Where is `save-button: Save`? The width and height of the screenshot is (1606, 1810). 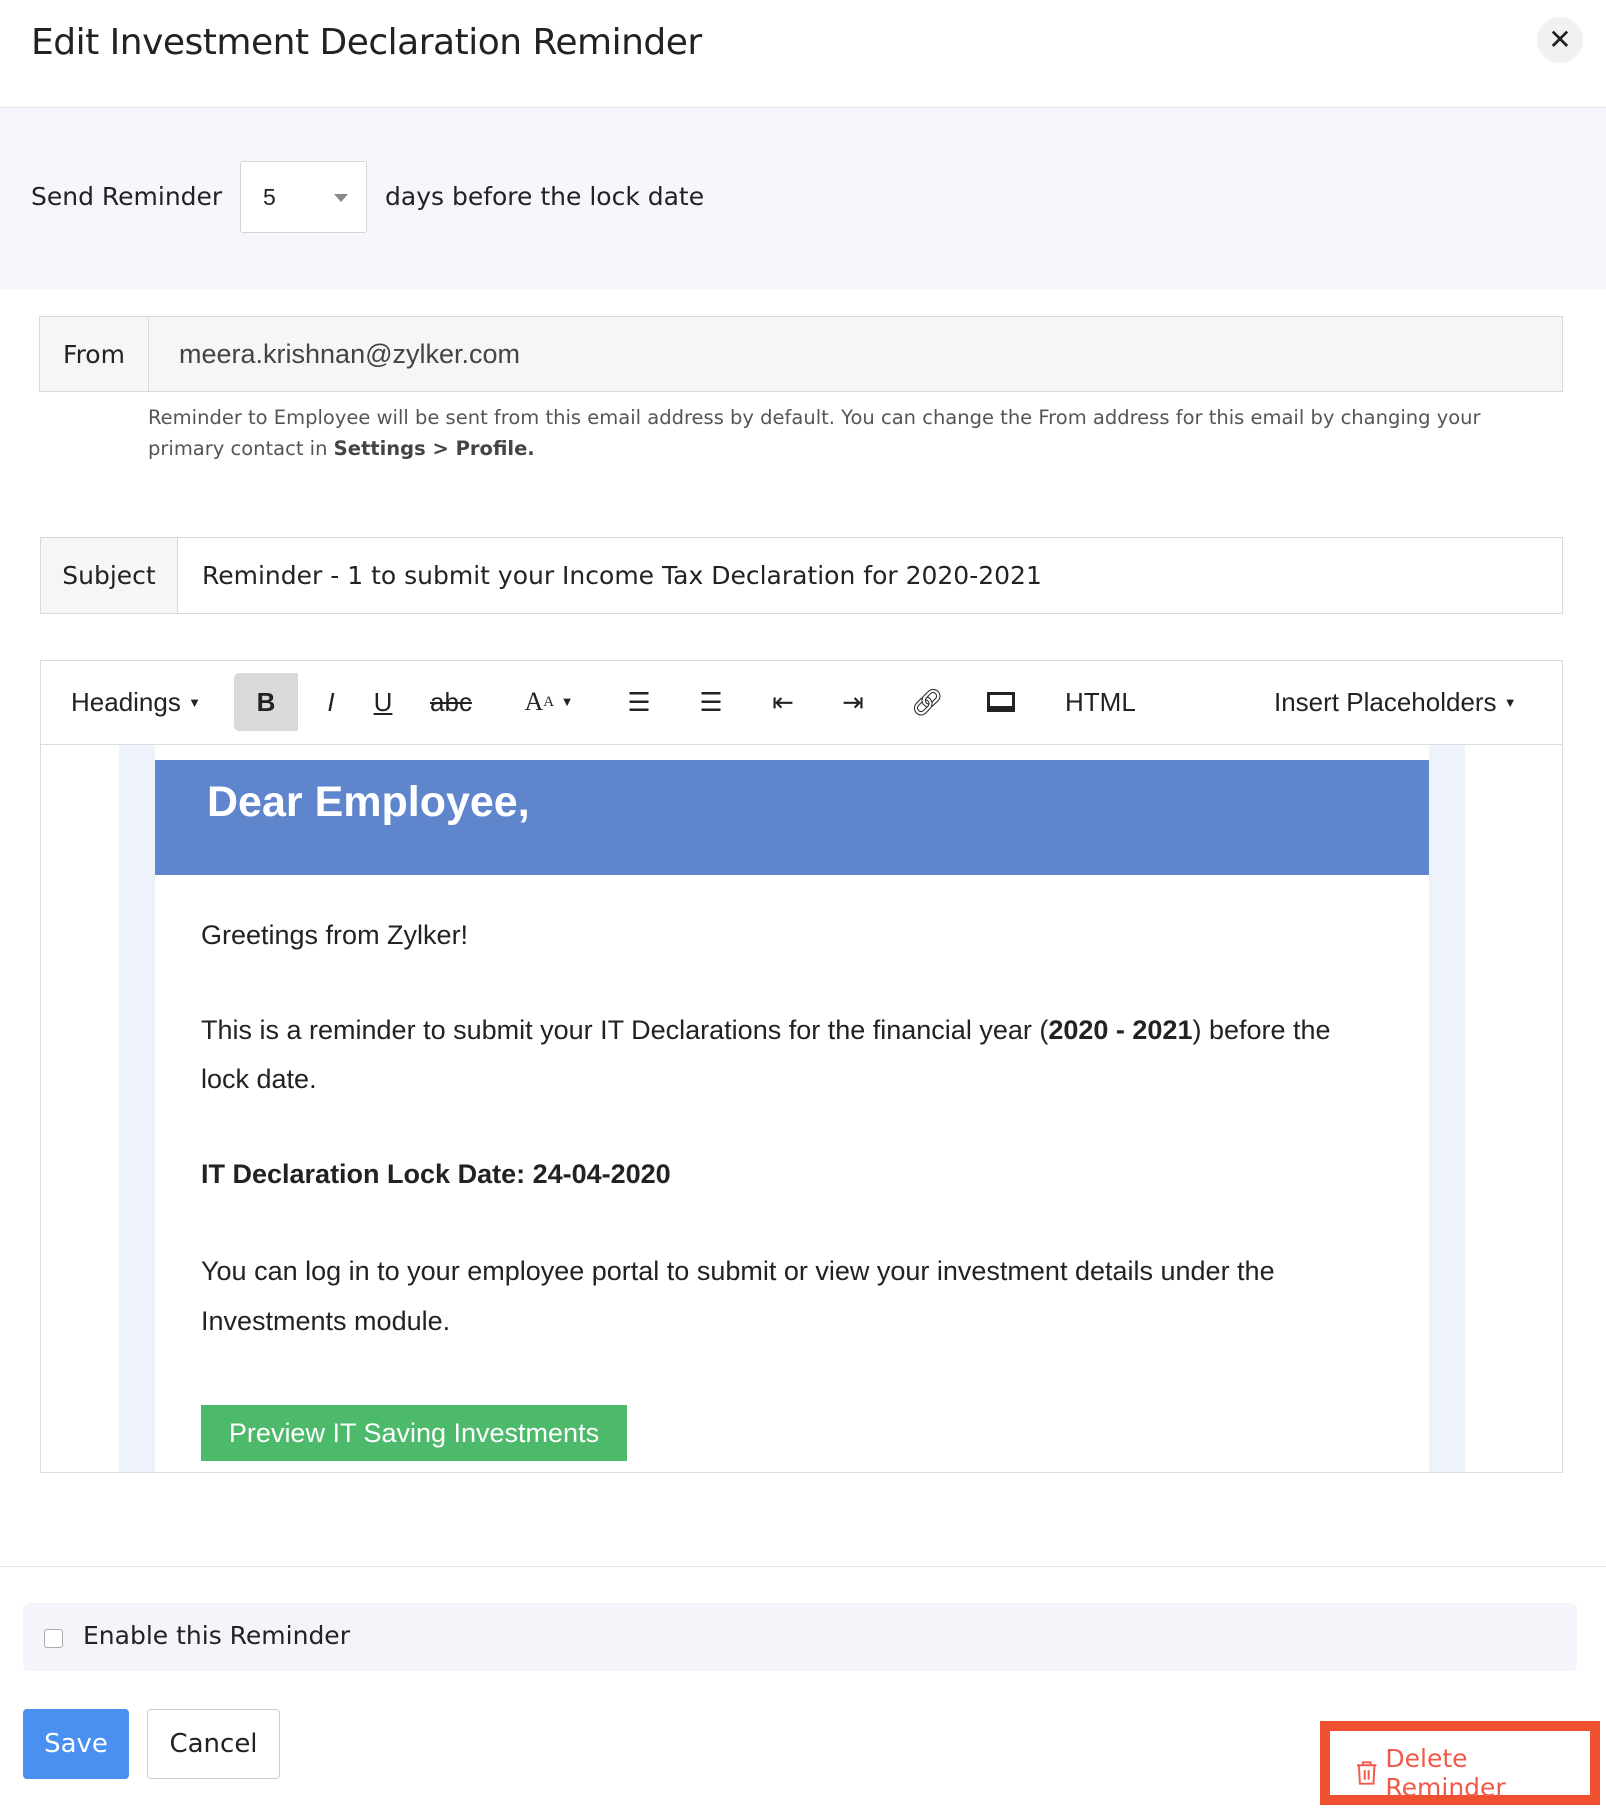
save-button: Save is located at coordinates (76, 1744).